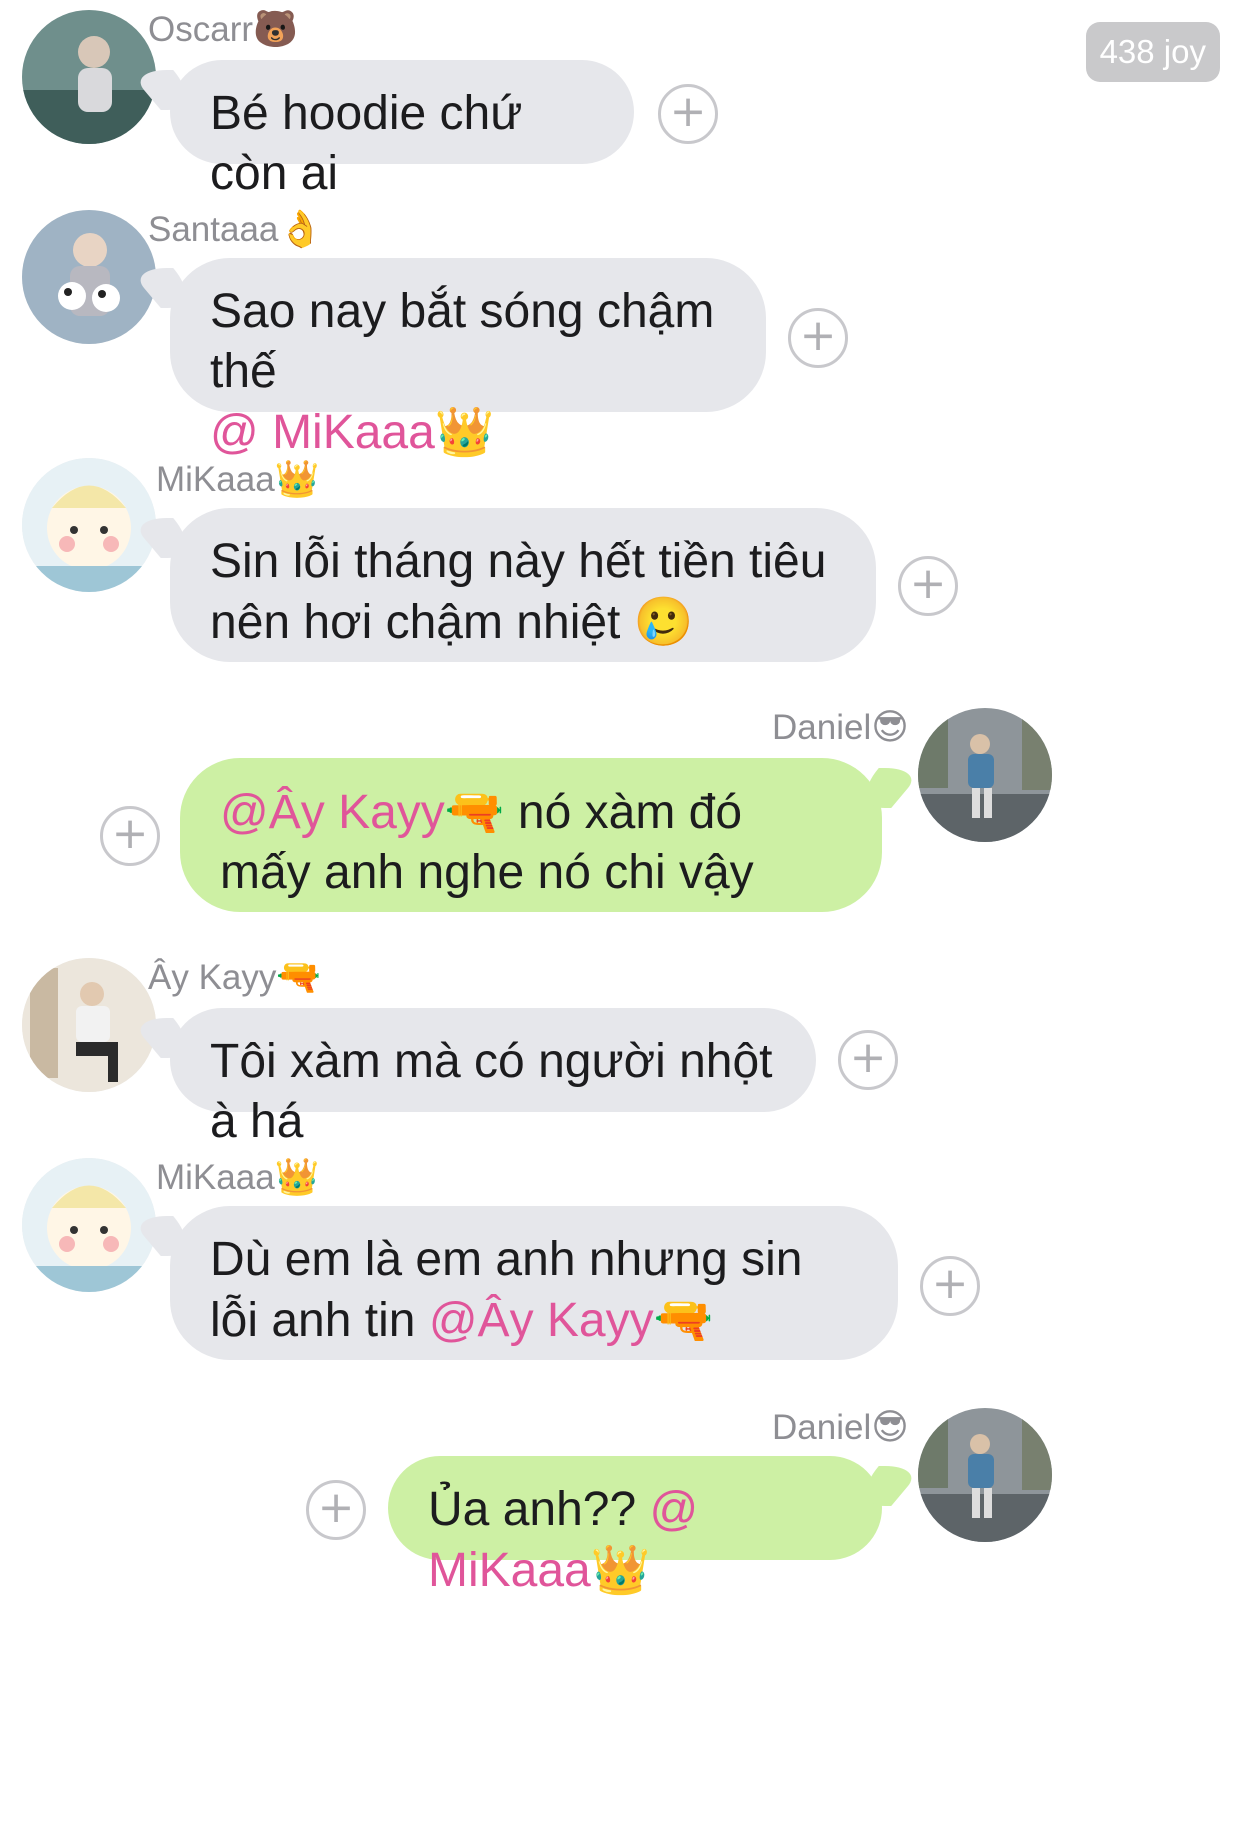 The image size is (1242, 1848). Describe the element at coordinates (275, 29) in the screenshot. I see `sender-emoji: 🐻` at that location.